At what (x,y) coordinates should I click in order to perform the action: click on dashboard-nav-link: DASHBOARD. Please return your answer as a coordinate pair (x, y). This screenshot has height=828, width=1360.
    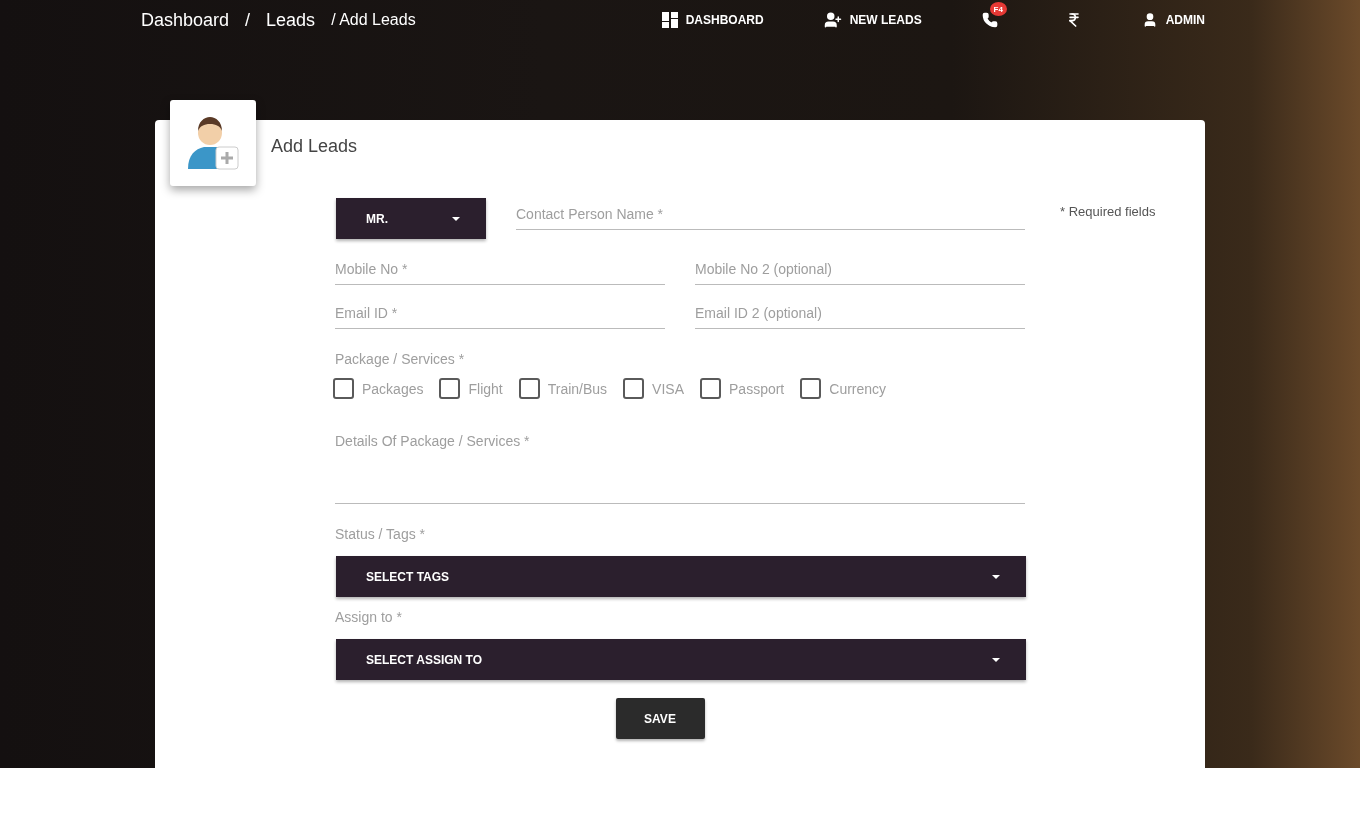
    Looking at the image, I should click on (712, 20).